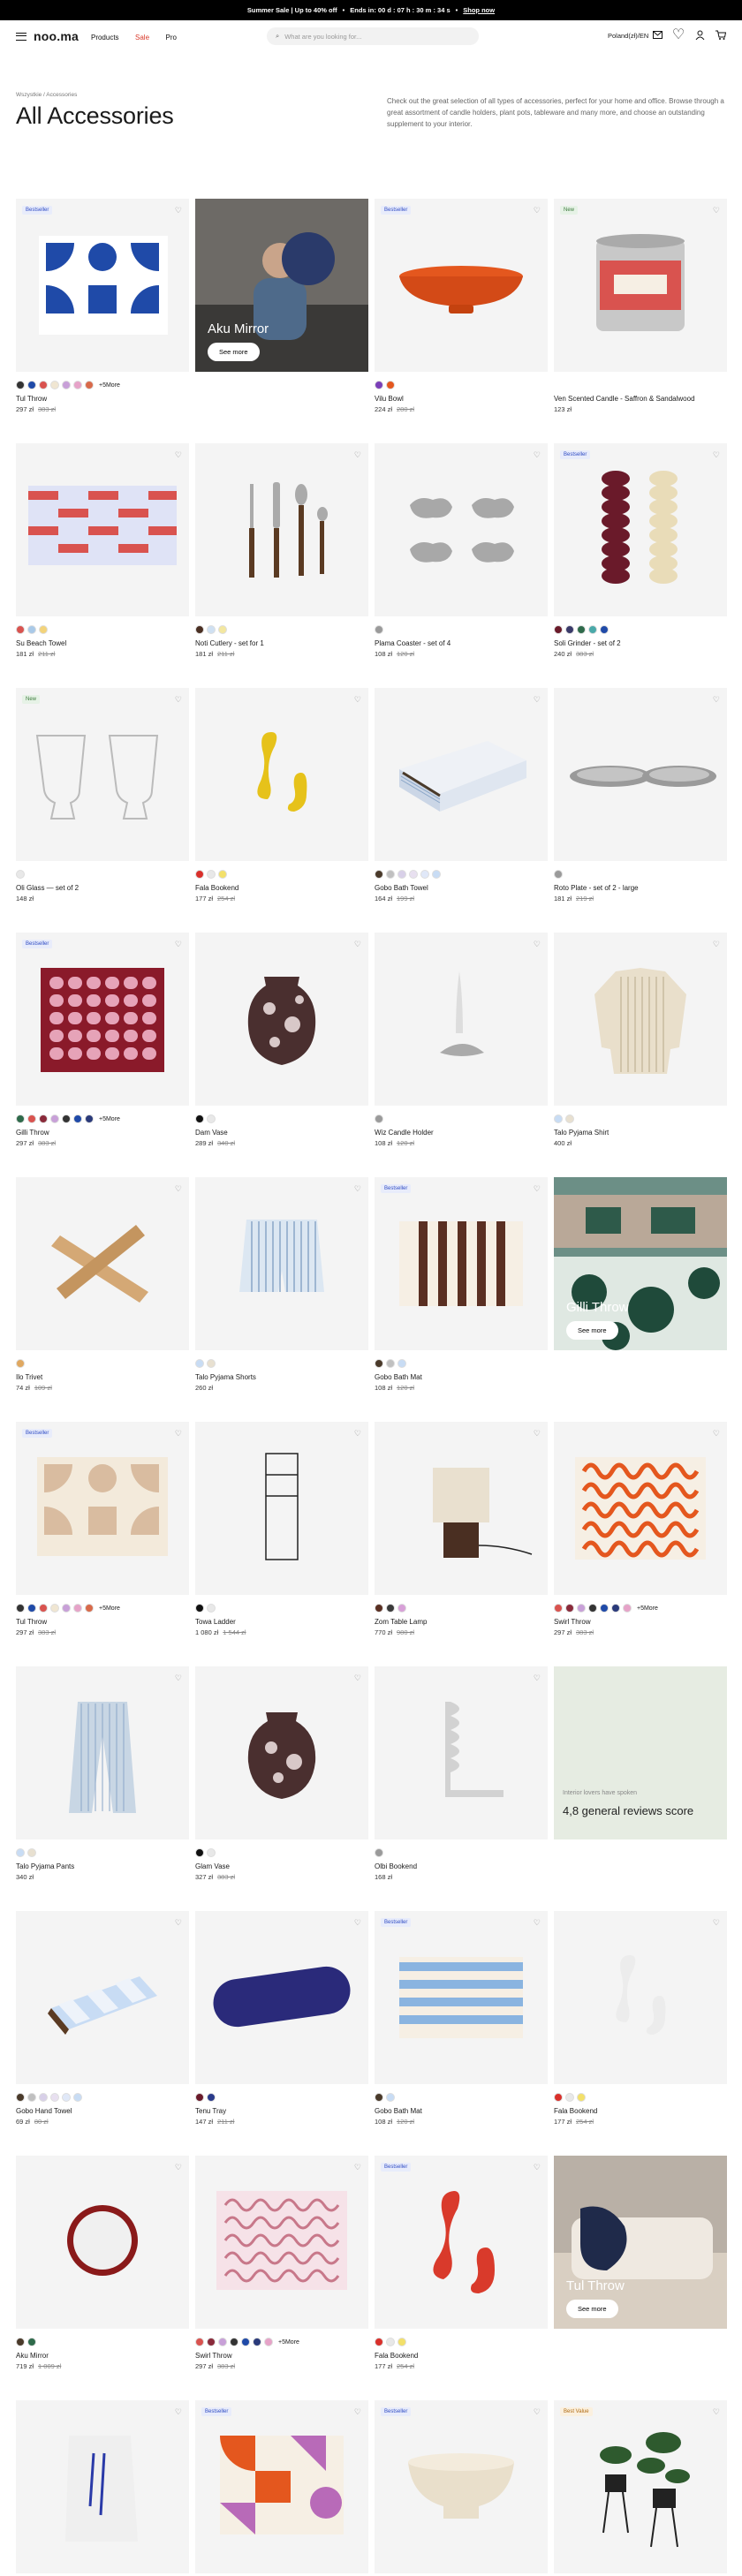 This screenshot has height=2576, width=742. Describe the element at coordinates (396, 1866) in the screenshot. I see `product-name: Olbi Bookend` at that location.